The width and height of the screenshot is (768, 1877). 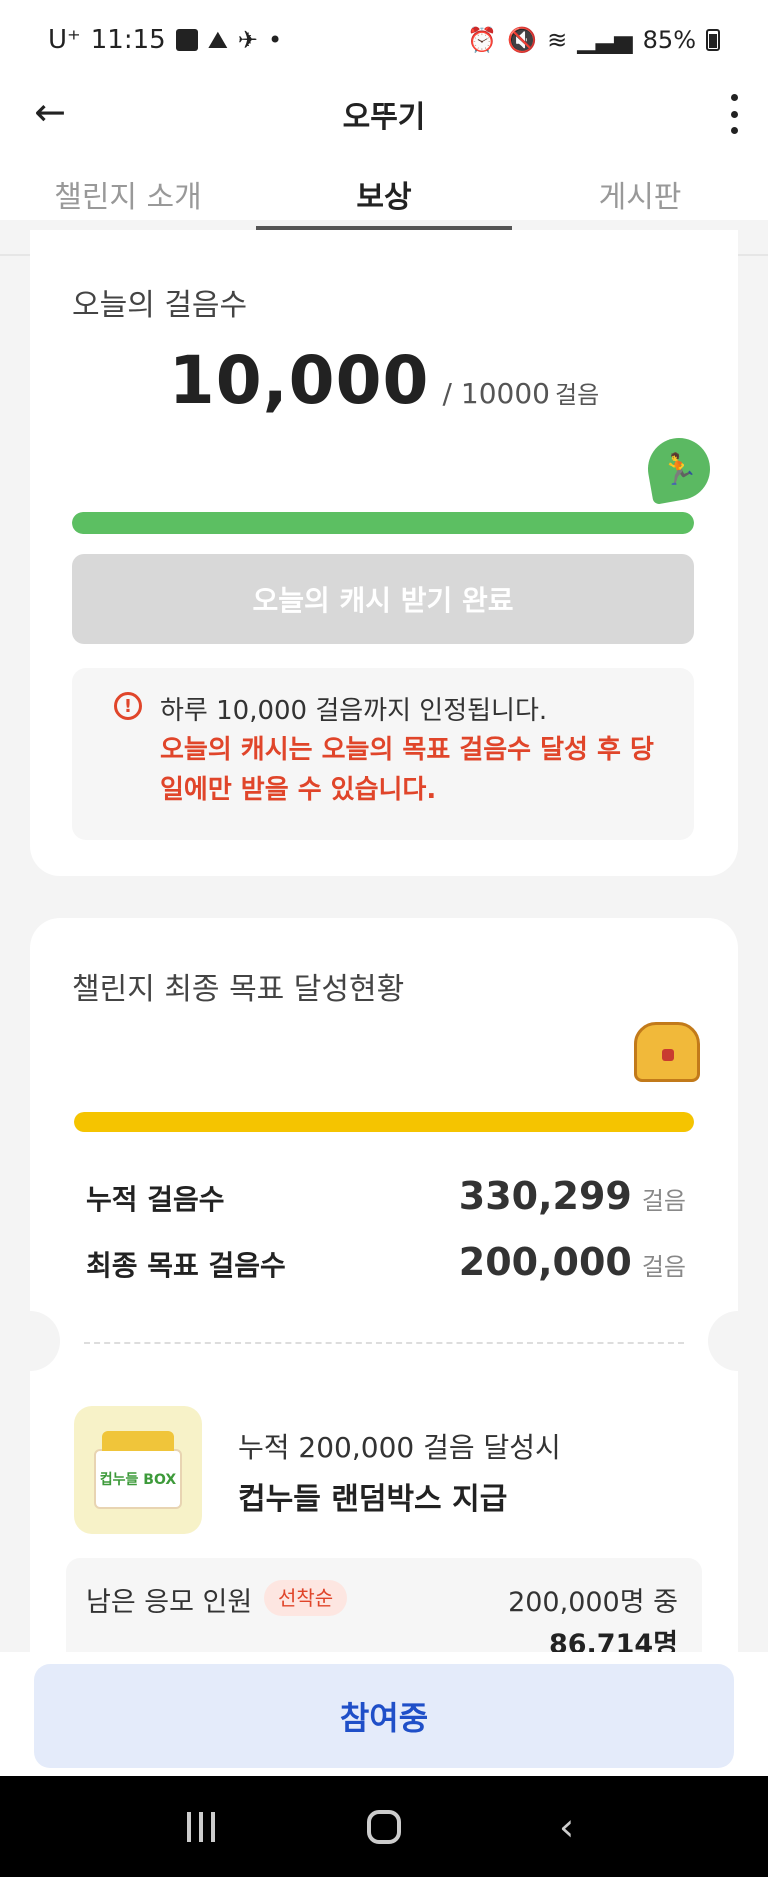 I want to click on final-goal-steps-value: 200,000, so click(x=545, y=1262).